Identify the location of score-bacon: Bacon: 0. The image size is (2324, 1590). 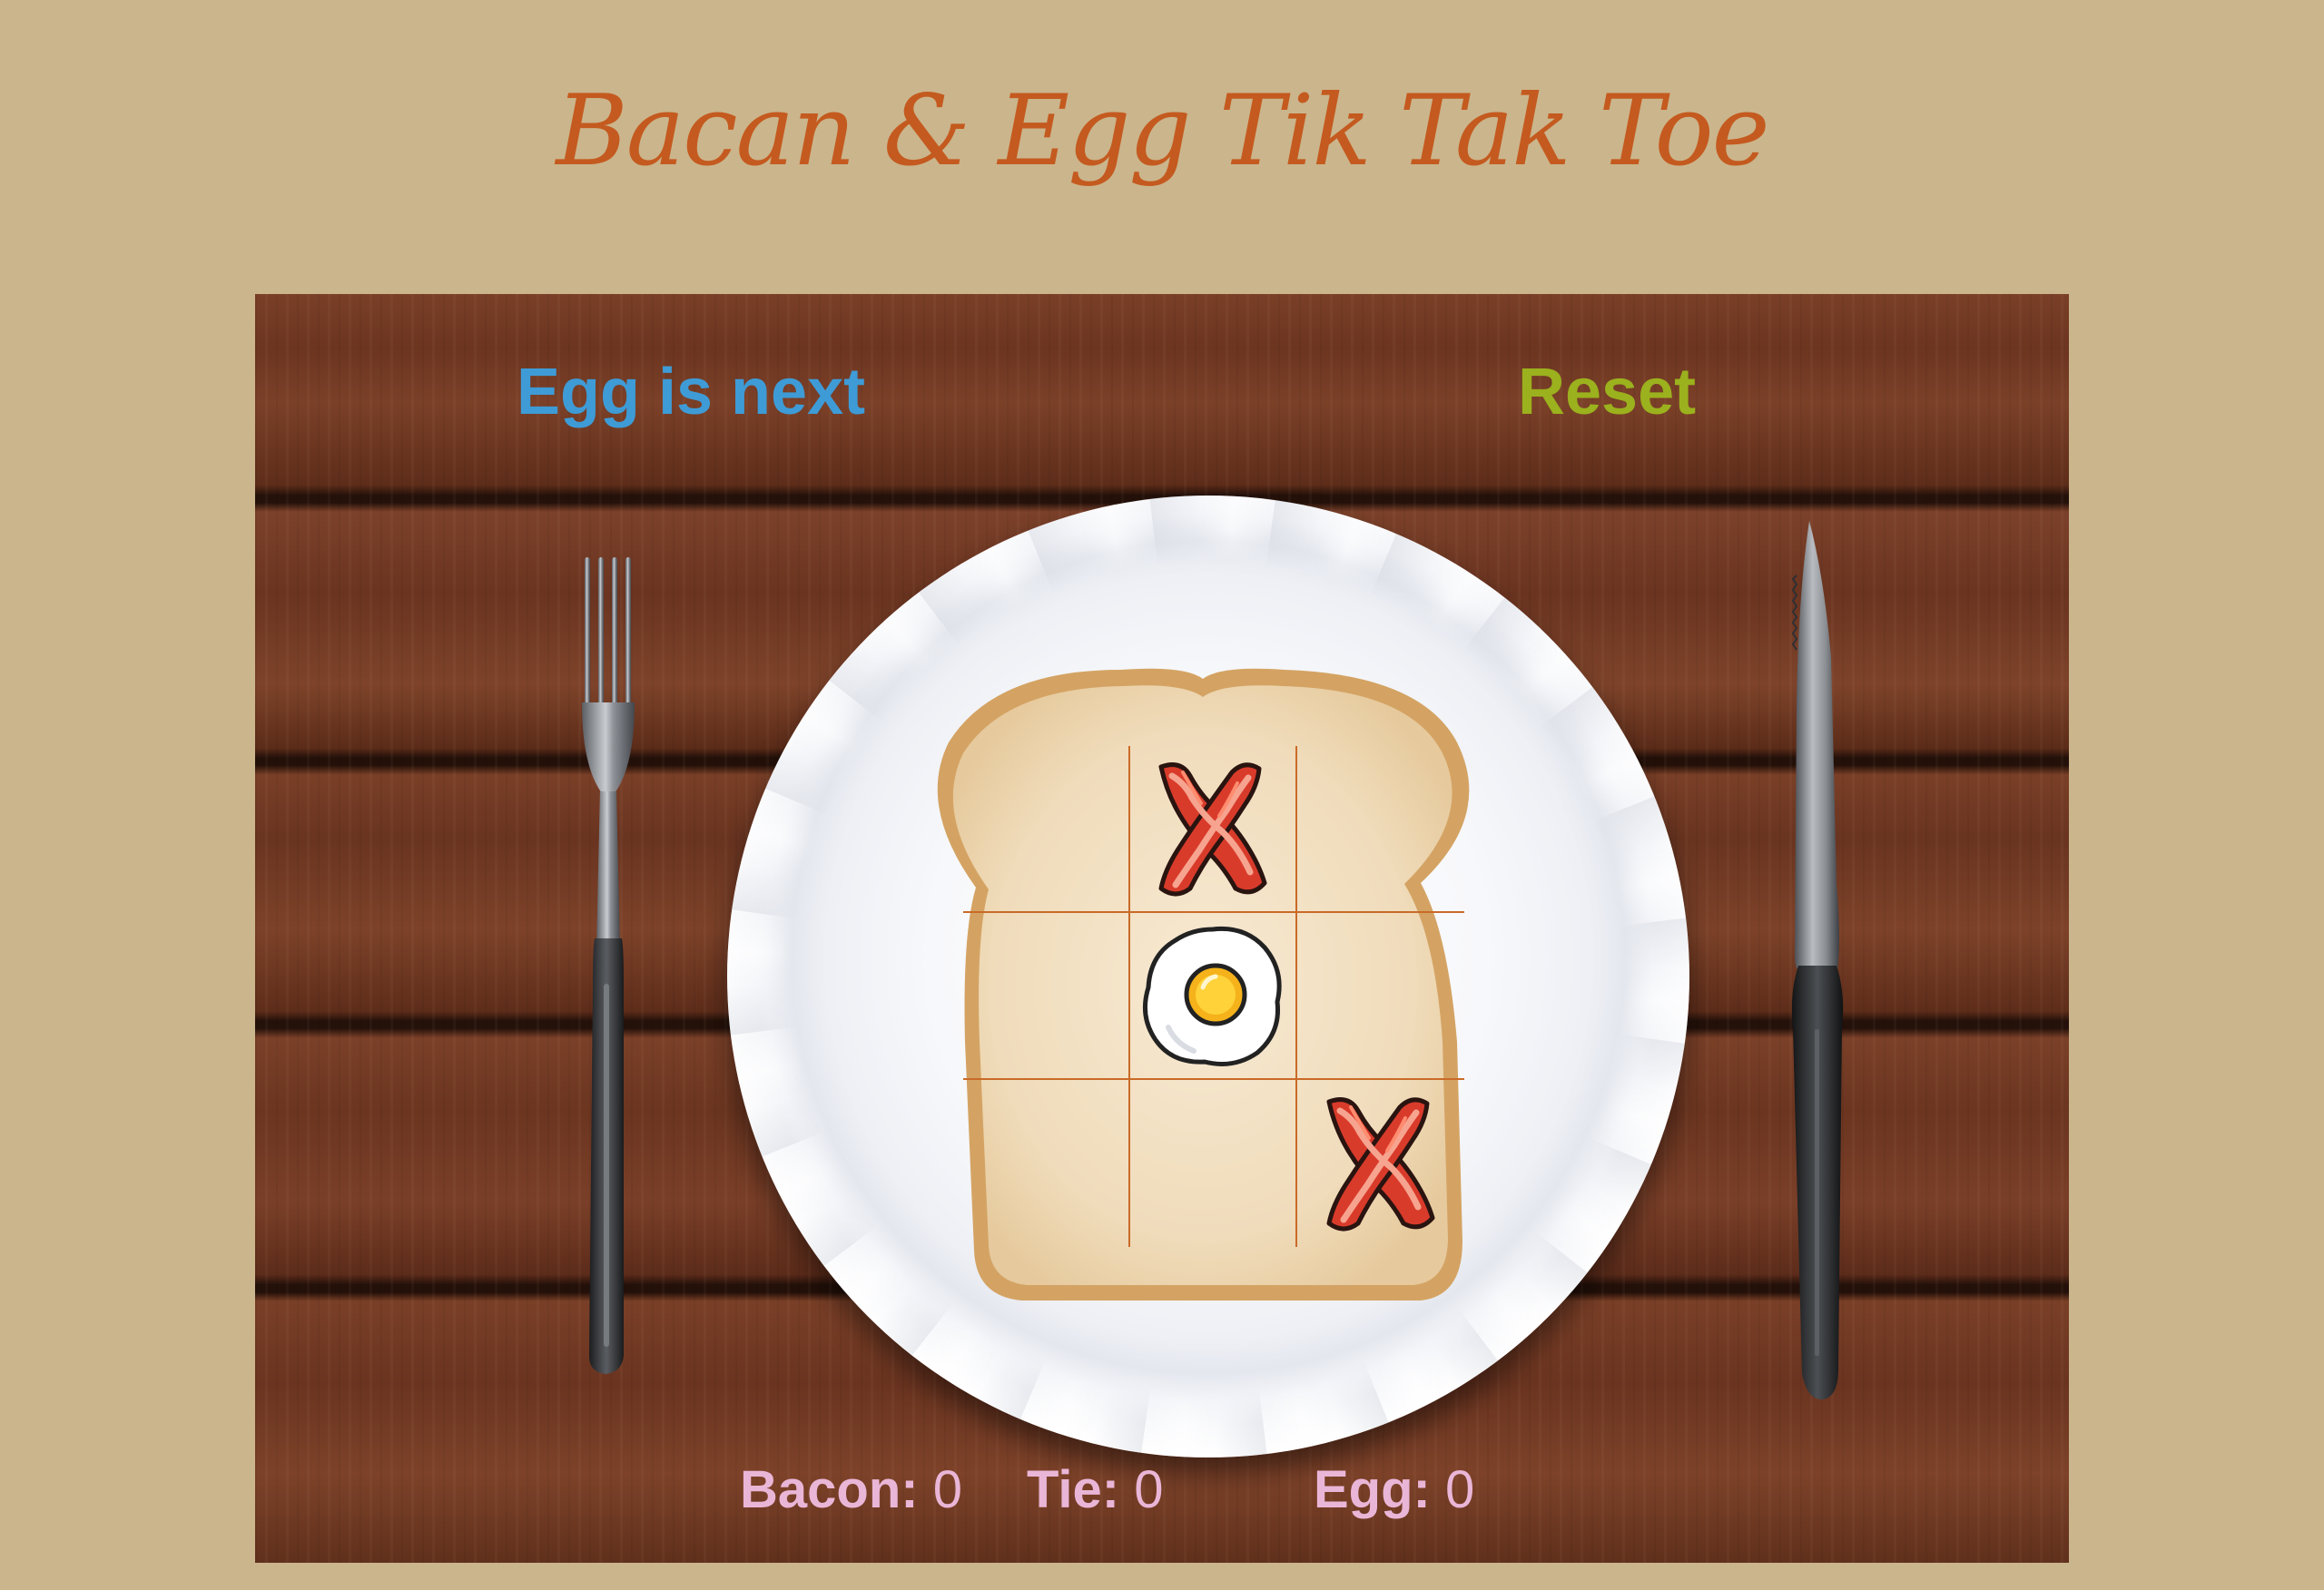
(851, 1490).